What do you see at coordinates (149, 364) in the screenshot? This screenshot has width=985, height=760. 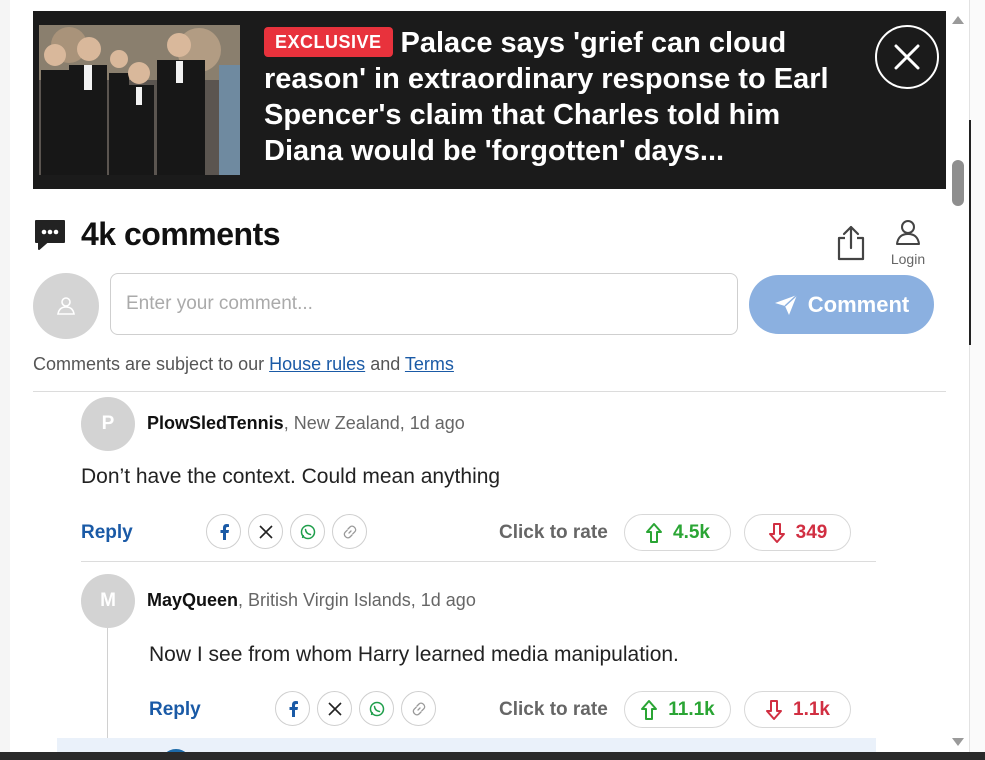 I see `rules-prefix: Comments are subject to our` at bounding box center [149, 364].